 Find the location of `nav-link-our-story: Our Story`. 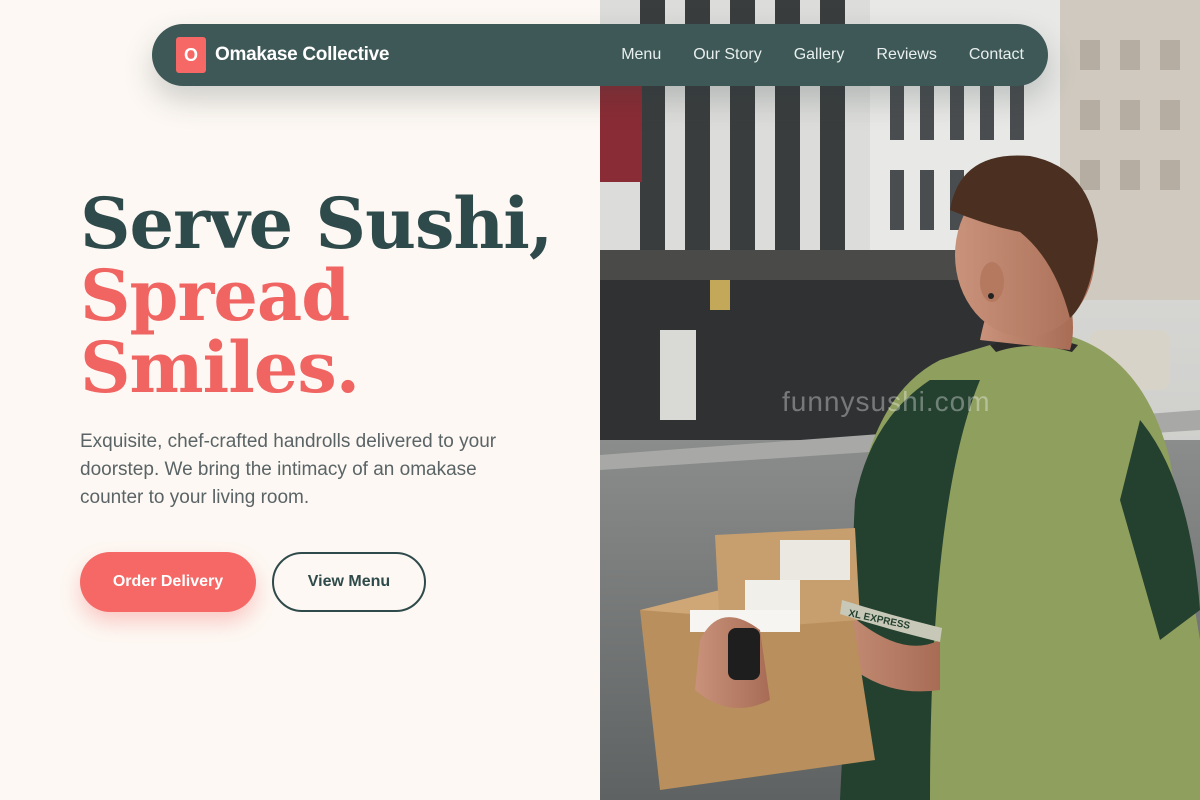

nav-link-our-story: Our Story is located at coordinates (727, 55).